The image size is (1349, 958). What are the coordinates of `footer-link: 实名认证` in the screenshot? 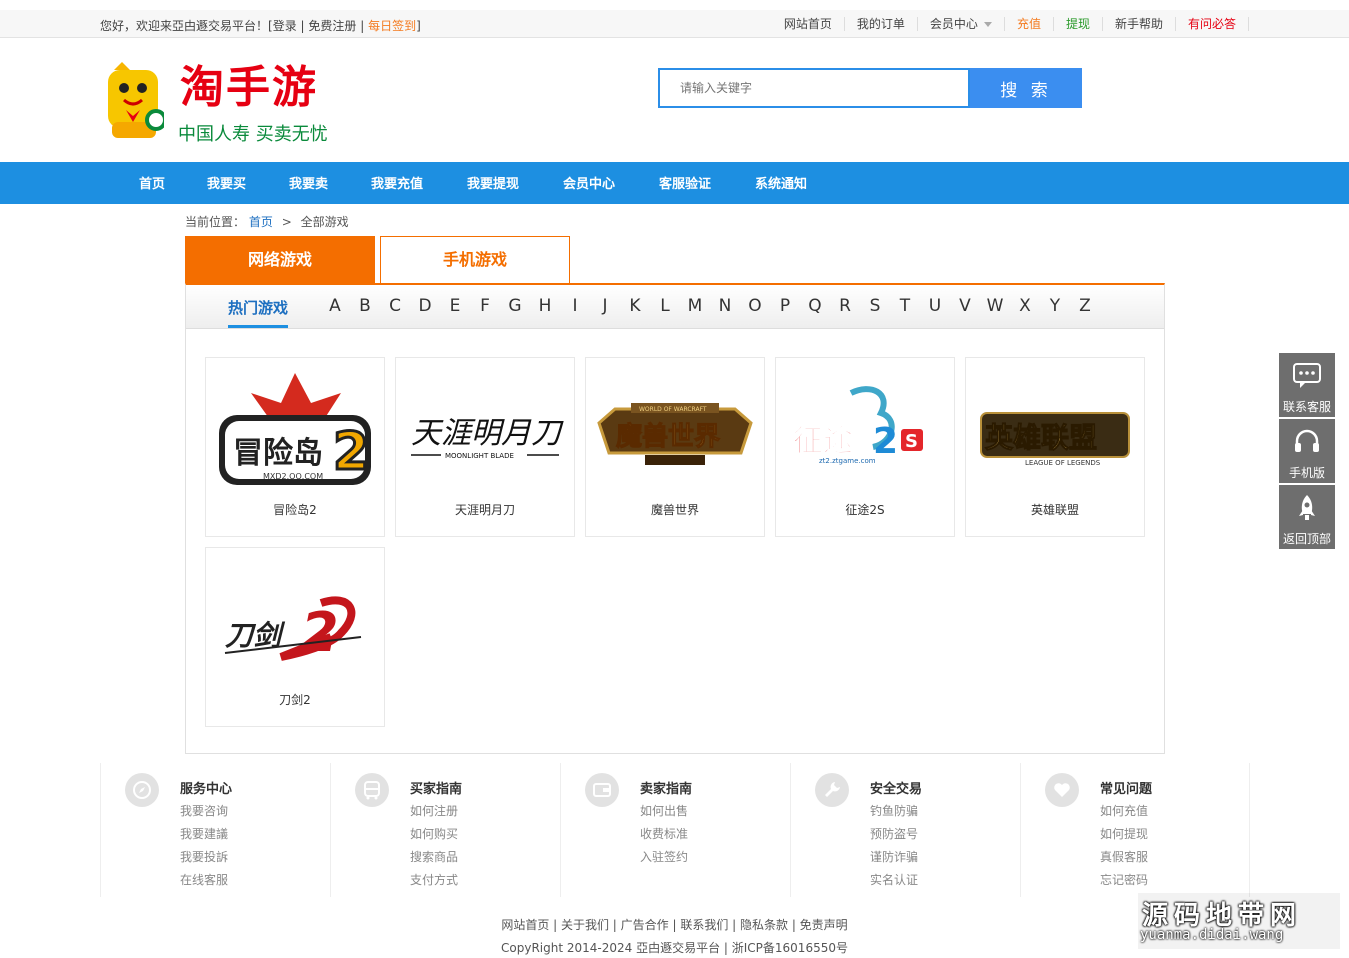 It's located at (894, 879).